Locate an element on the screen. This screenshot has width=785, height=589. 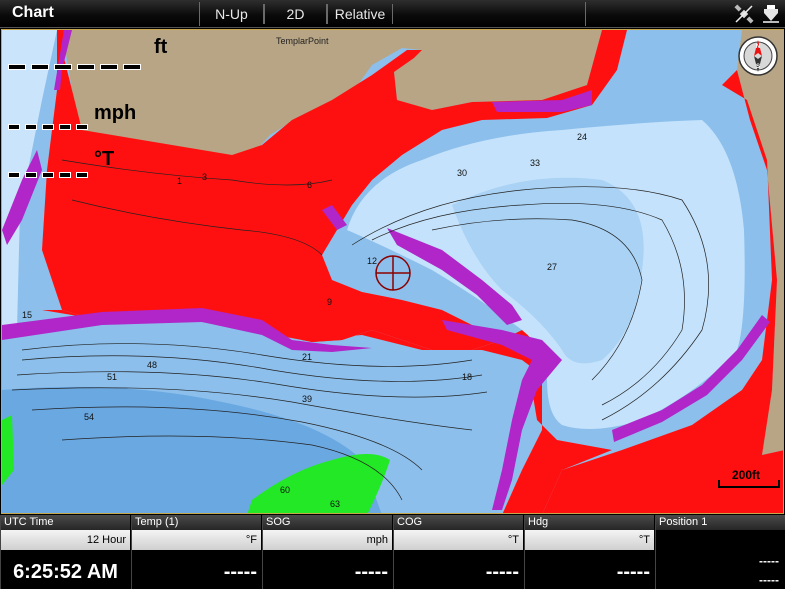
speed-readout-dashes is located at coordinates (48, 127).